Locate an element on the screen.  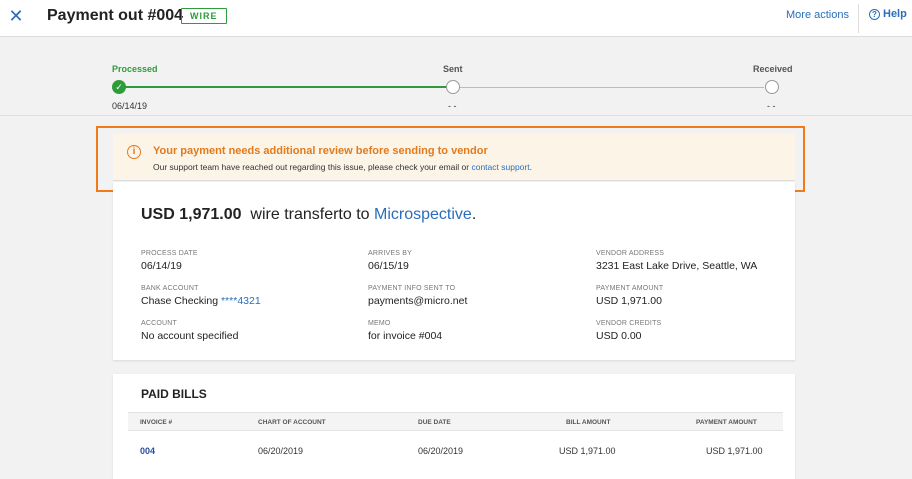
vendor-link: Microspective is located at coordinates (423, 214).